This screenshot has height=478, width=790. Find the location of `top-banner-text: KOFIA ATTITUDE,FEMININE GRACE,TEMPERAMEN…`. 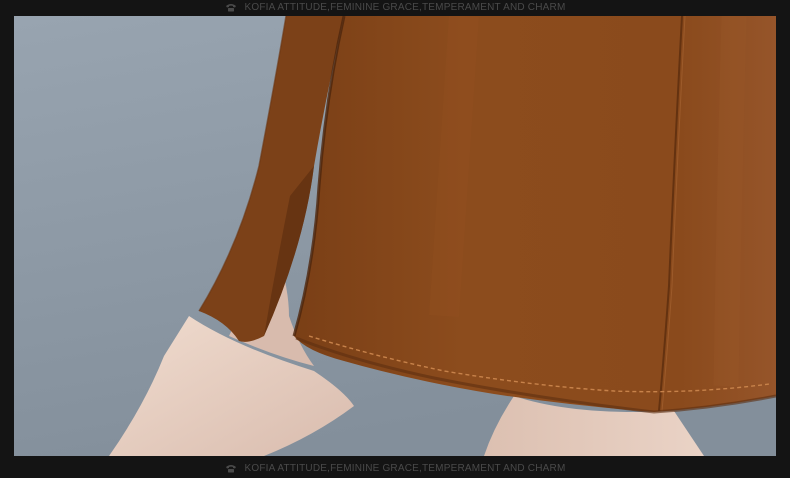

top-banner-text: KOFIA ATTITUDE,FEMININE GRACE,TEMPERAMEN… is located at coordinates (405, 7).